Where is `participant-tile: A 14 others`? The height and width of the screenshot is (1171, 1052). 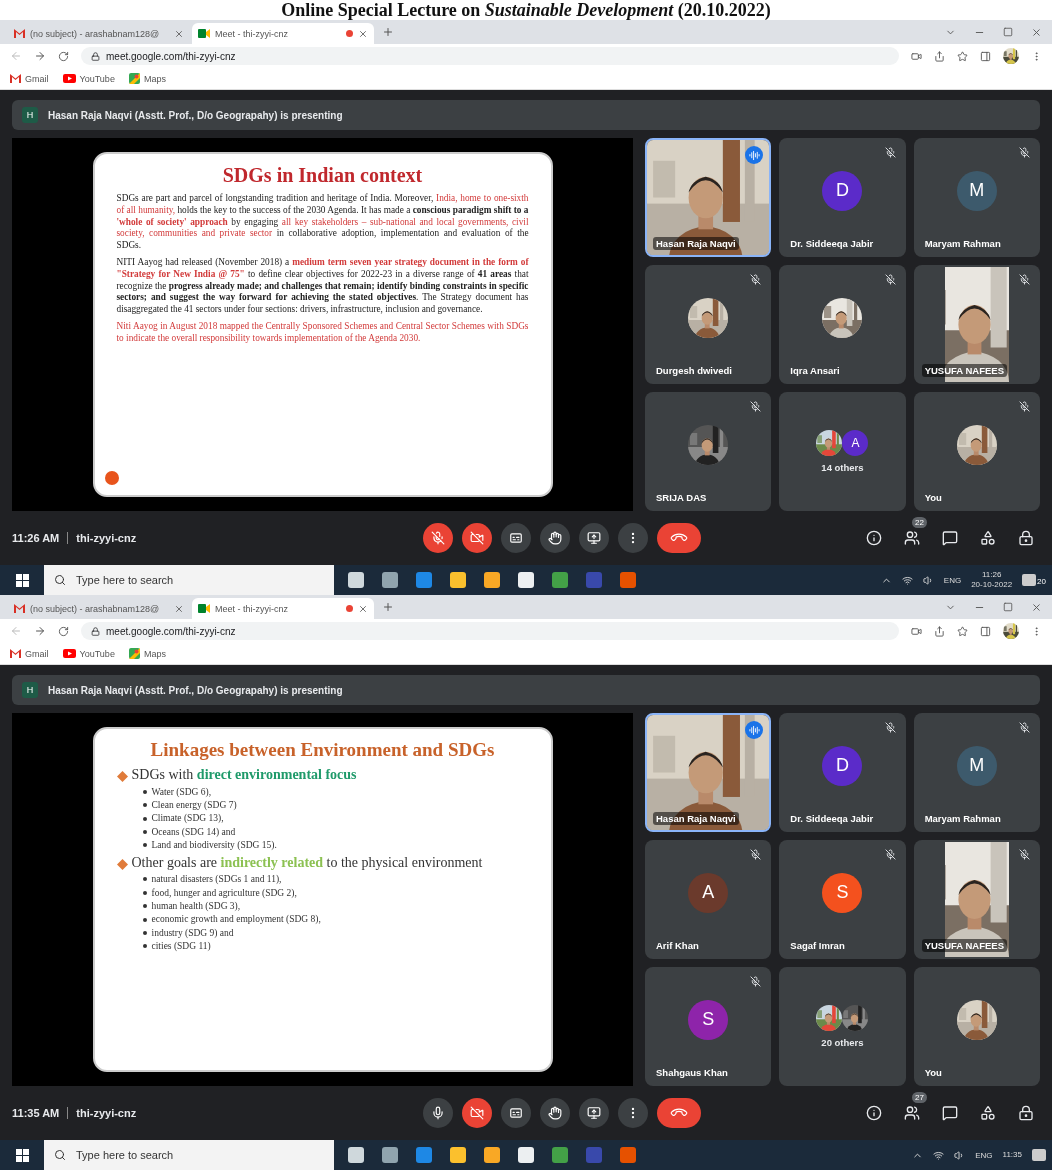 participant-tile: A 14 others is located at coordinates (842, 451).